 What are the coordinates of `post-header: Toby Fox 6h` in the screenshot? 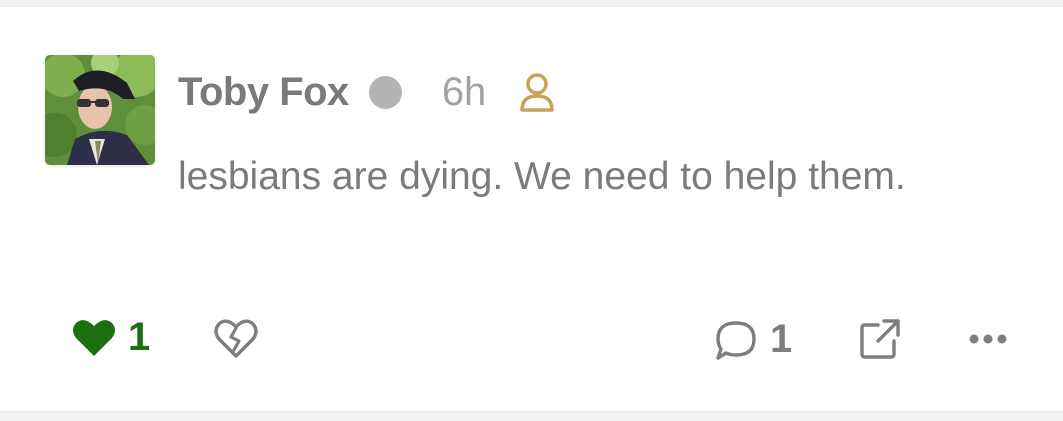 It's located at (367, 92).